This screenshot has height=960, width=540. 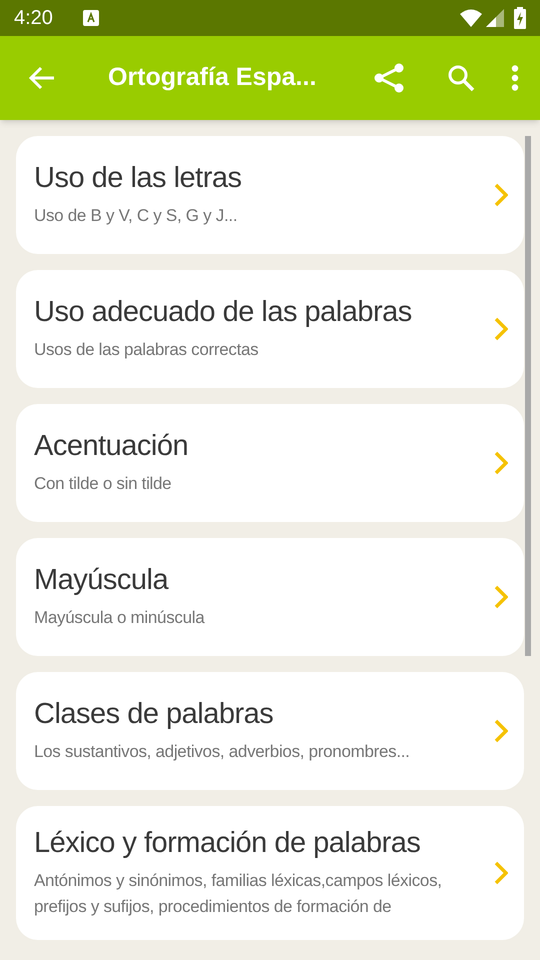 What do you see at coordinates (138, 178) in the screenshot?
I see `card-title: Uso de las letras` at bounding box center [138, 178].